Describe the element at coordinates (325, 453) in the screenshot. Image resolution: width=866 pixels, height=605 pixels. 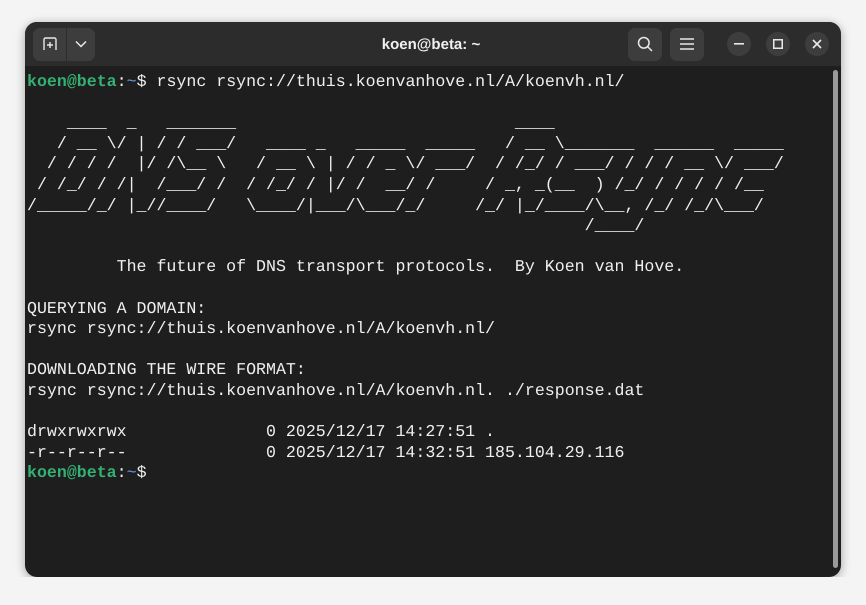
I see `output-line: -r--r--r-- 0 2025/12/17 14:32:51 185.104.29.116` at that location.